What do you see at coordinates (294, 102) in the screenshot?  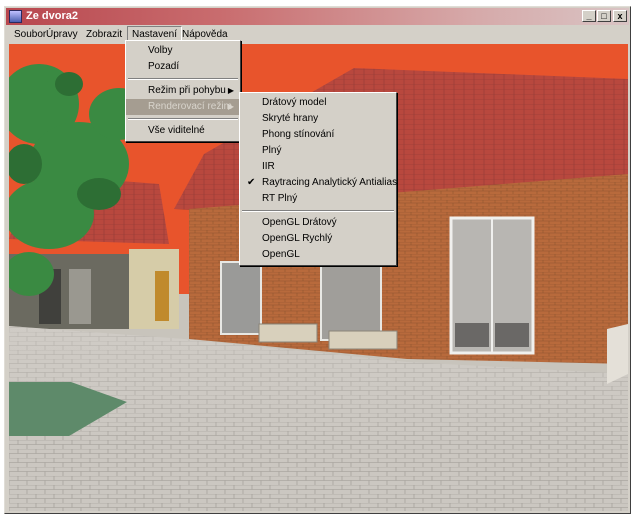 I see `menu-item-label: Drátový model` at bounding box center [294, 102].